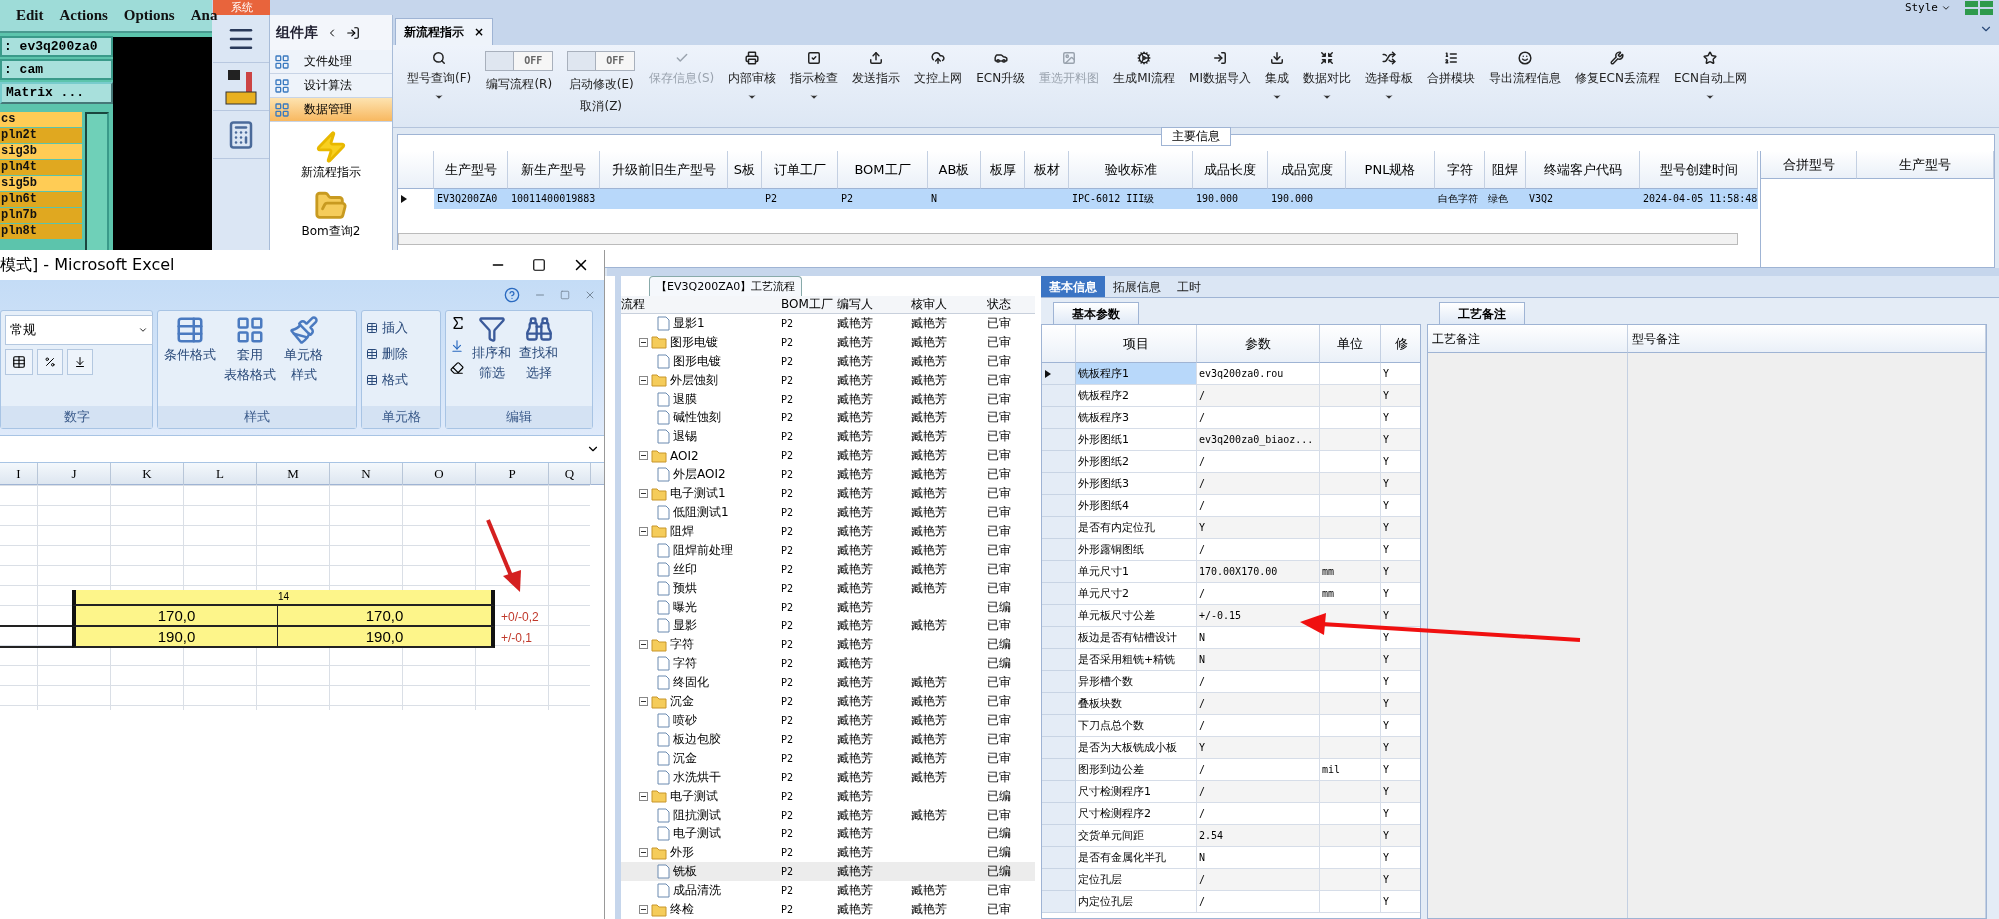  Describe the element at coordinates (1047, 170) in the screenshot. I see `column-header: 板材` at that location.